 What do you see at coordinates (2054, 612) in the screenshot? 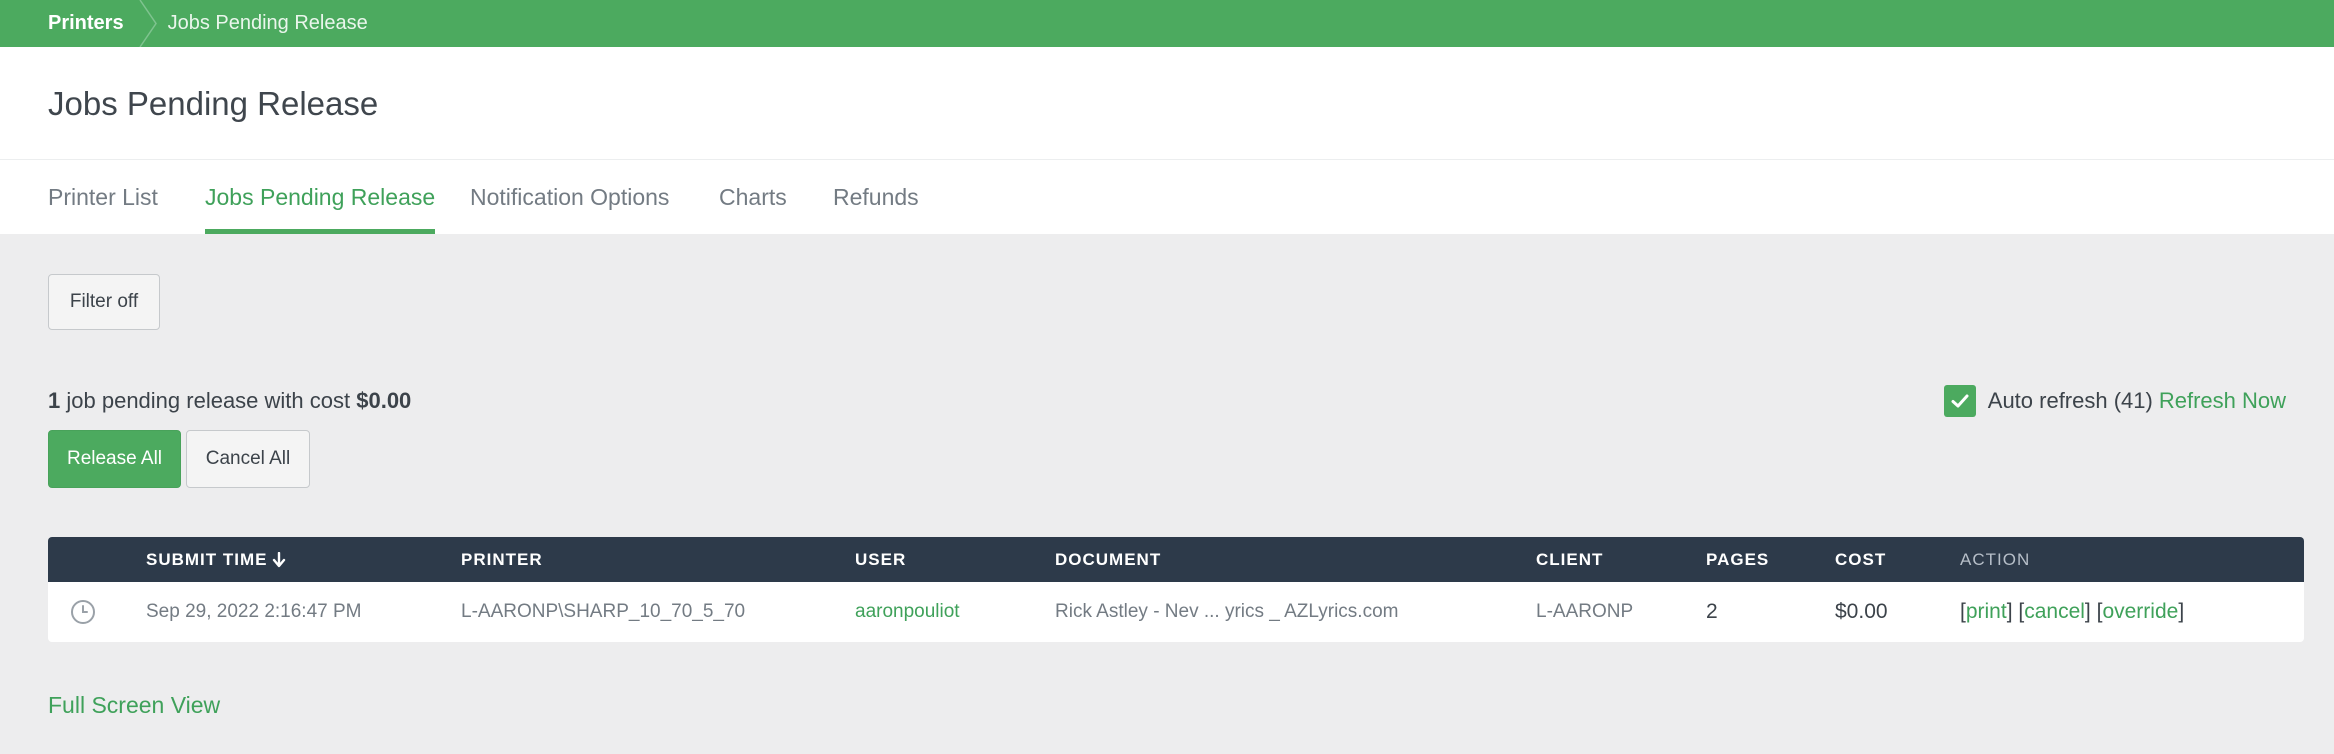
I see `cancel-action-link: cancel` at bounding box center [2054, 612].